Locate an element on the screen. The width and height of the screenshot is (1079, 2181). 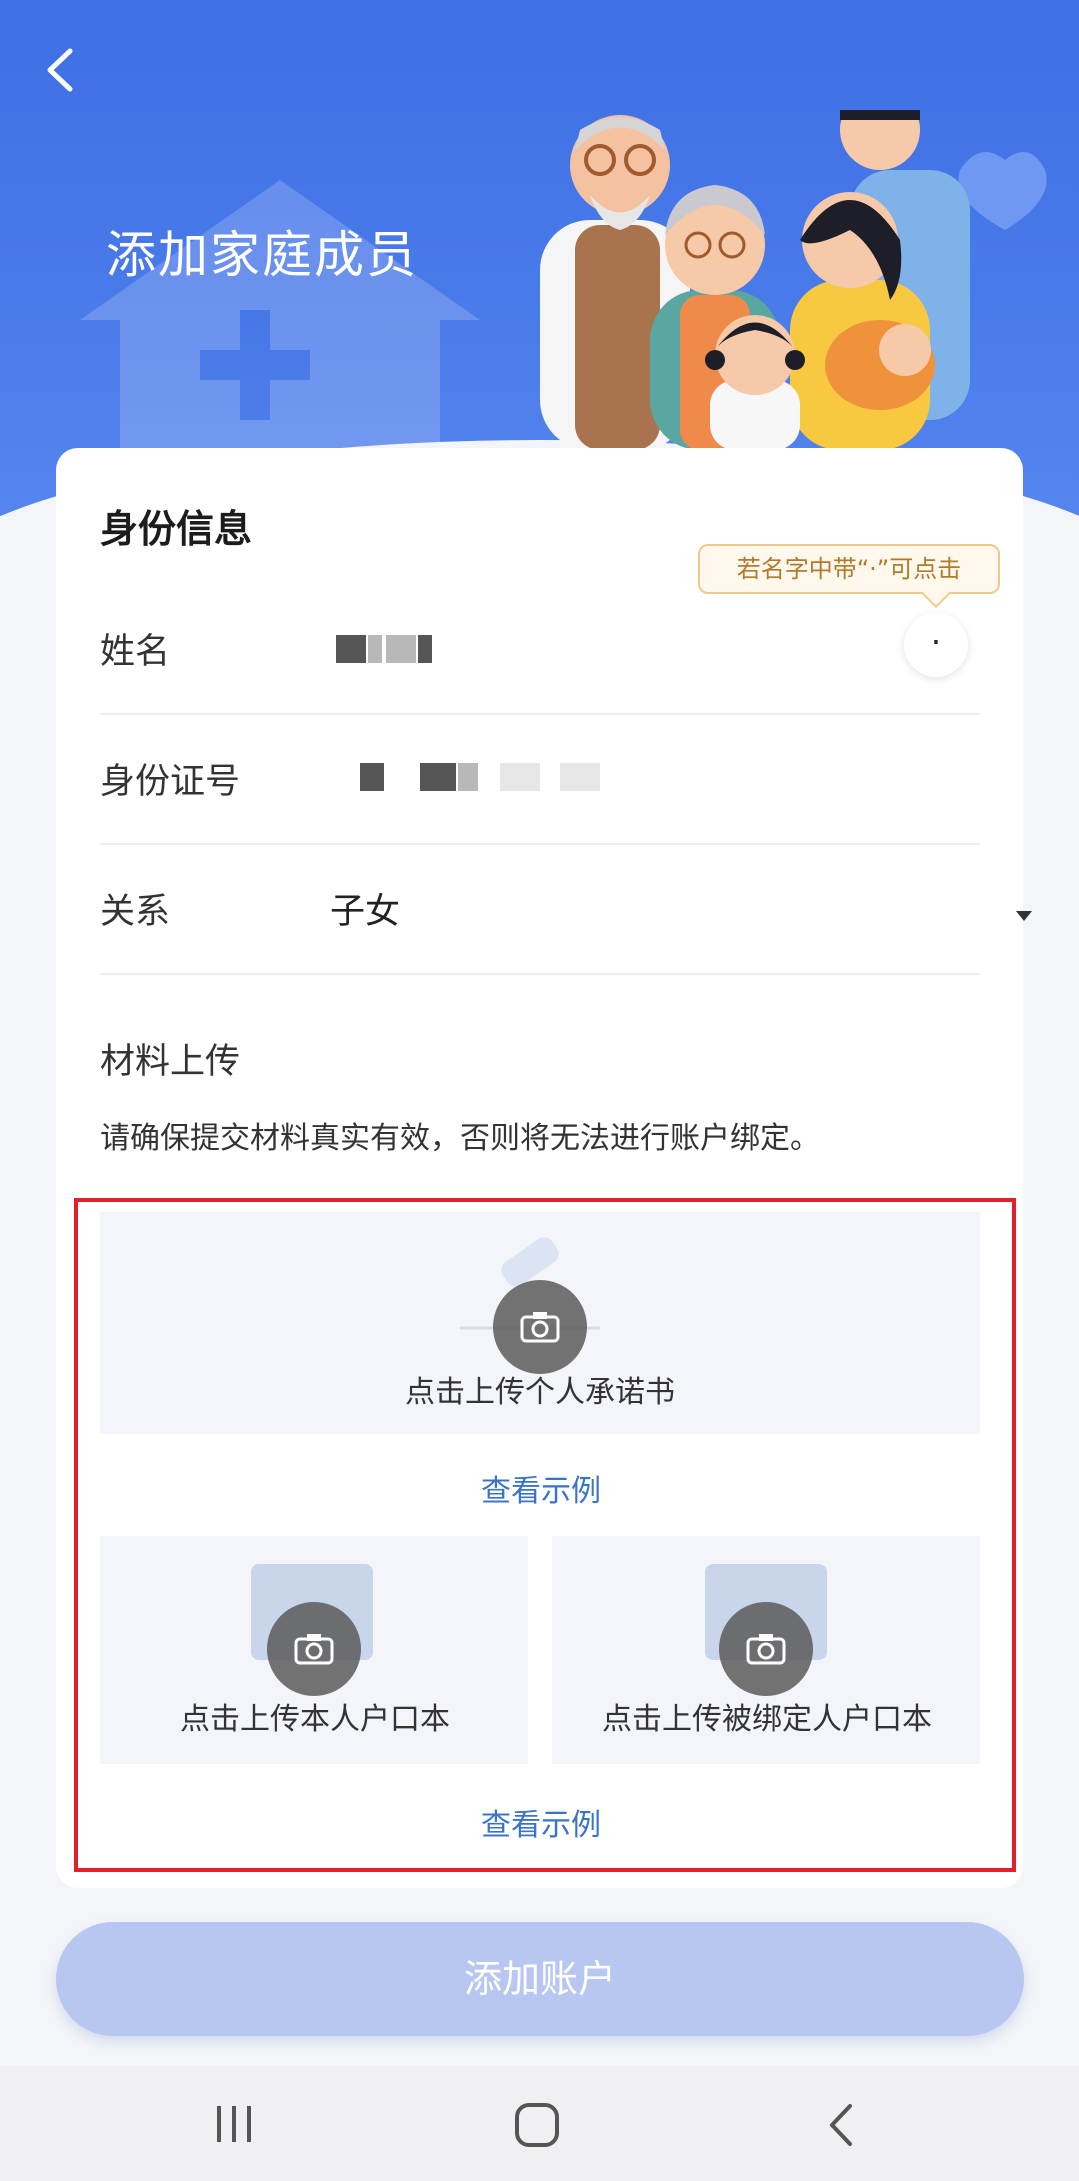
commitment-upload-label: 点击上传个人承诺书 is located at coordinates (540, 1392).